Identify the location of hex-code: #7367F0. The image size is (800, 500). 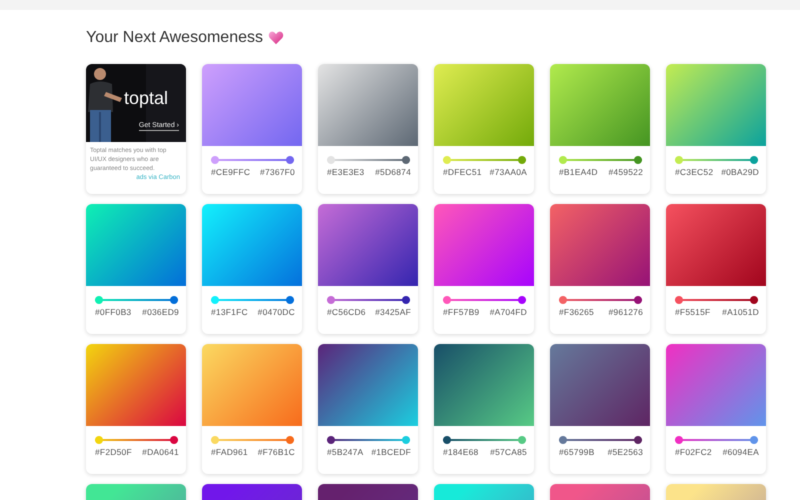
(277, 172).